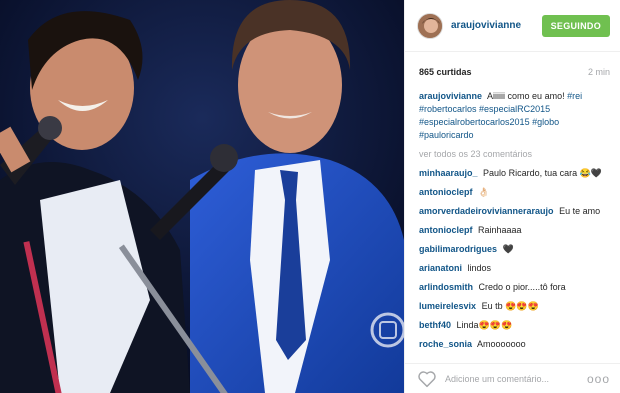 The width and height of the screenshot is (620, 393). Describe the element at coordinates (543, 173) in the screenshot. I see `comment-text: Paulo Ricardo, tua cara 😂🖤` at that location.